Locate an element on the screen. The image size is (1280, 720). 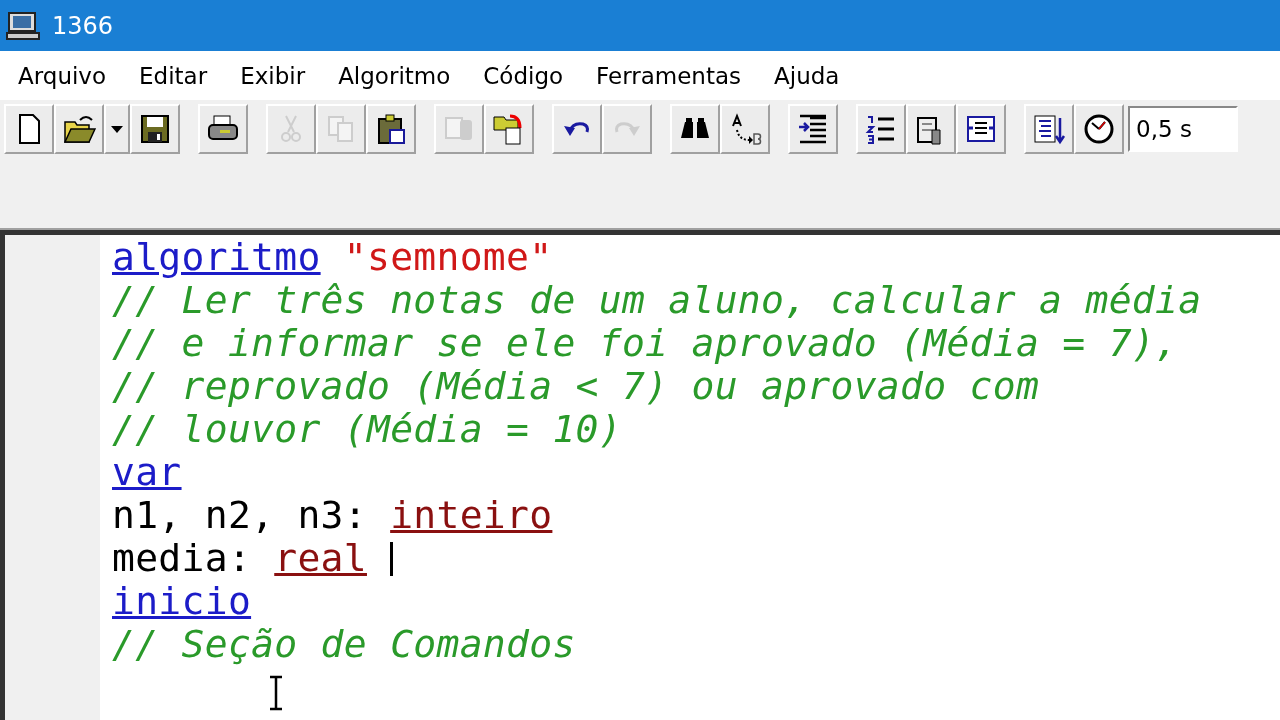
code-token: algoritmo is located at coordinates (216, 257).